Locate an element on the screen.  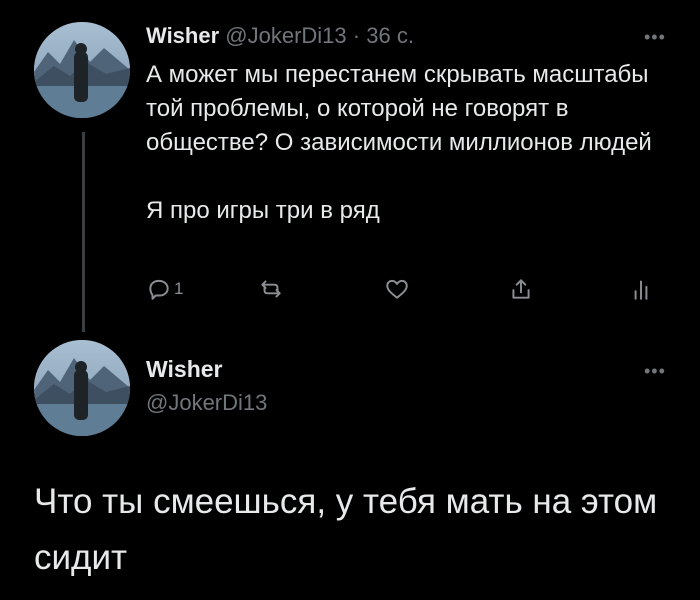
share-icon is located at coordinates (521, 289).